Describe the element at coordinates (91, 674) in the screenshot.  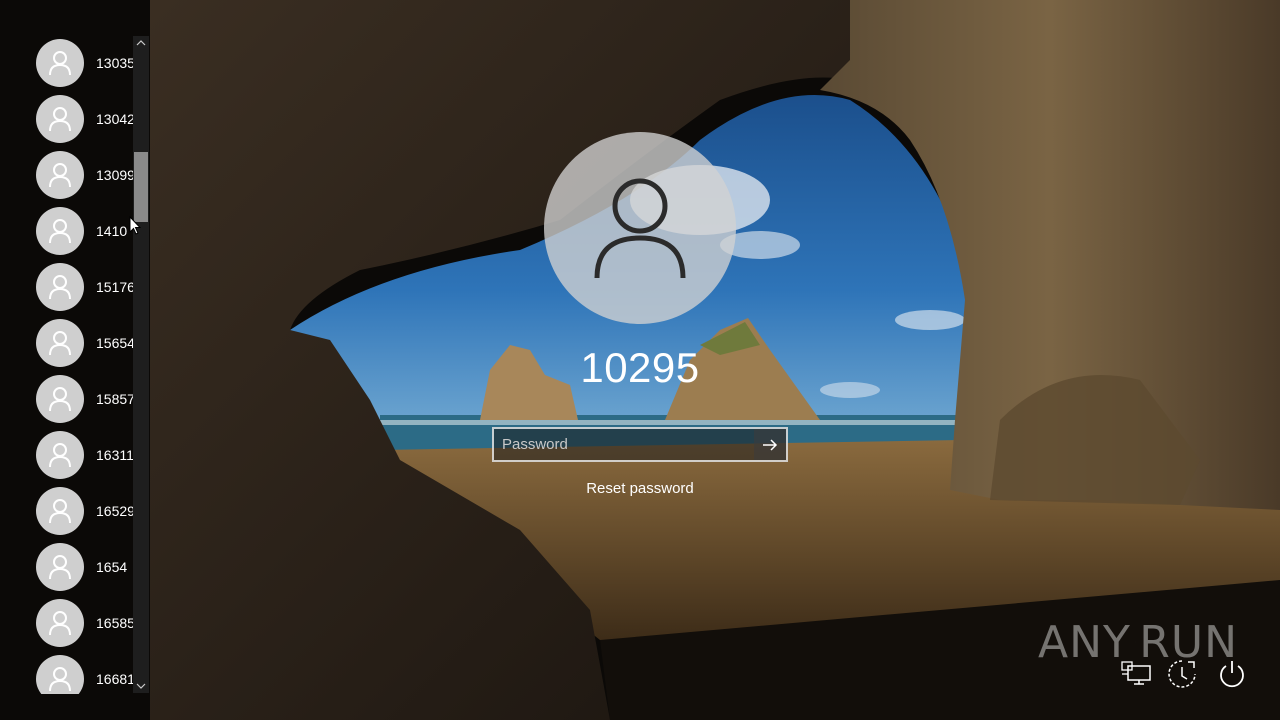
I see `user-list-item: 16681` at that location.